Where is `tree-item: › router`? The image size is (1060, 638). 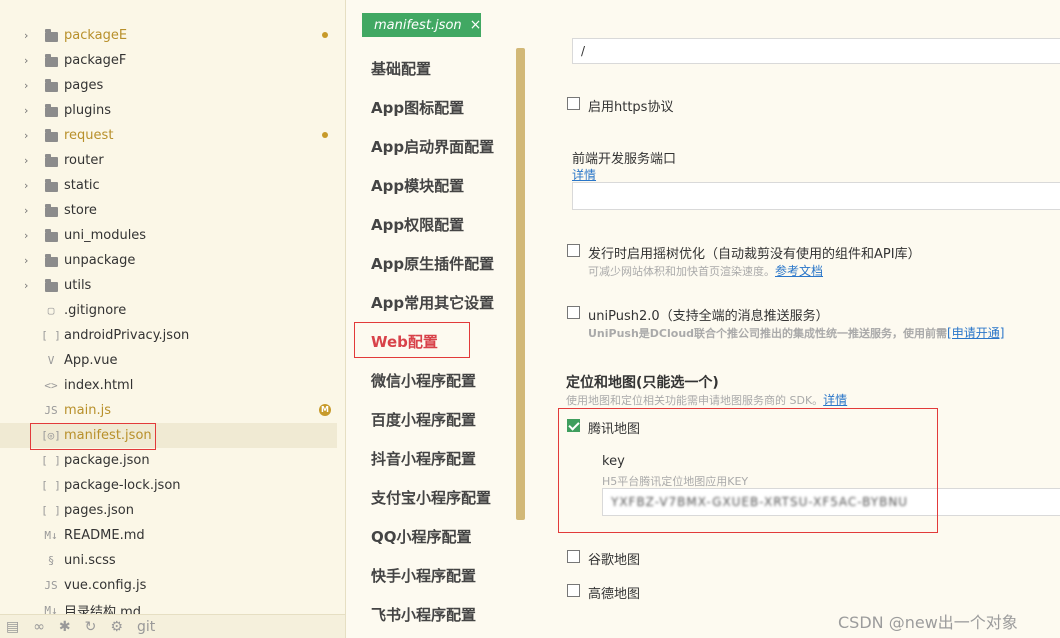 tree-item: › router is located at coordinates (168, 160).